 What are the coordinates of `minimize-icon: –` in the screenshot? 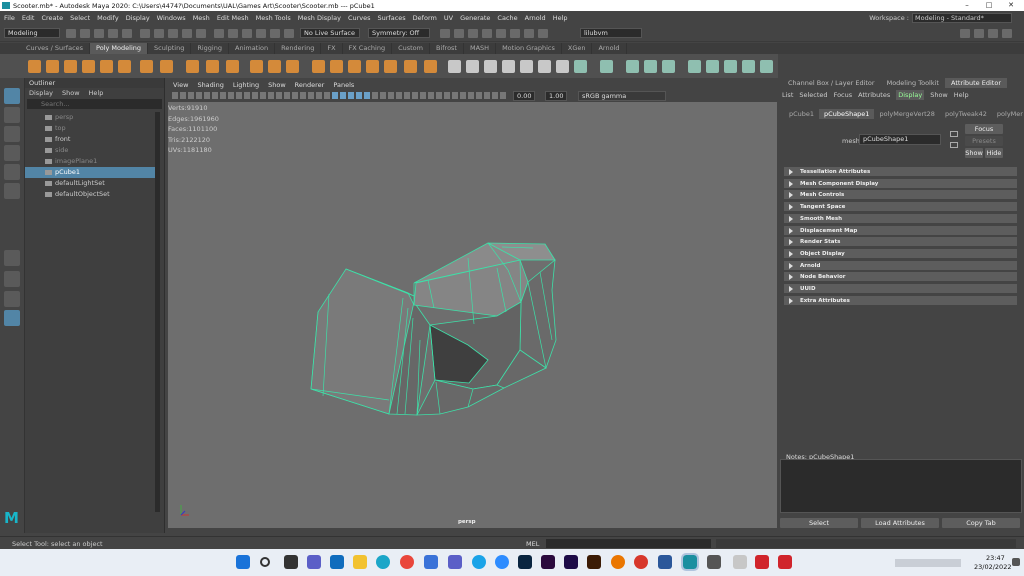 It's located at (967, 5).